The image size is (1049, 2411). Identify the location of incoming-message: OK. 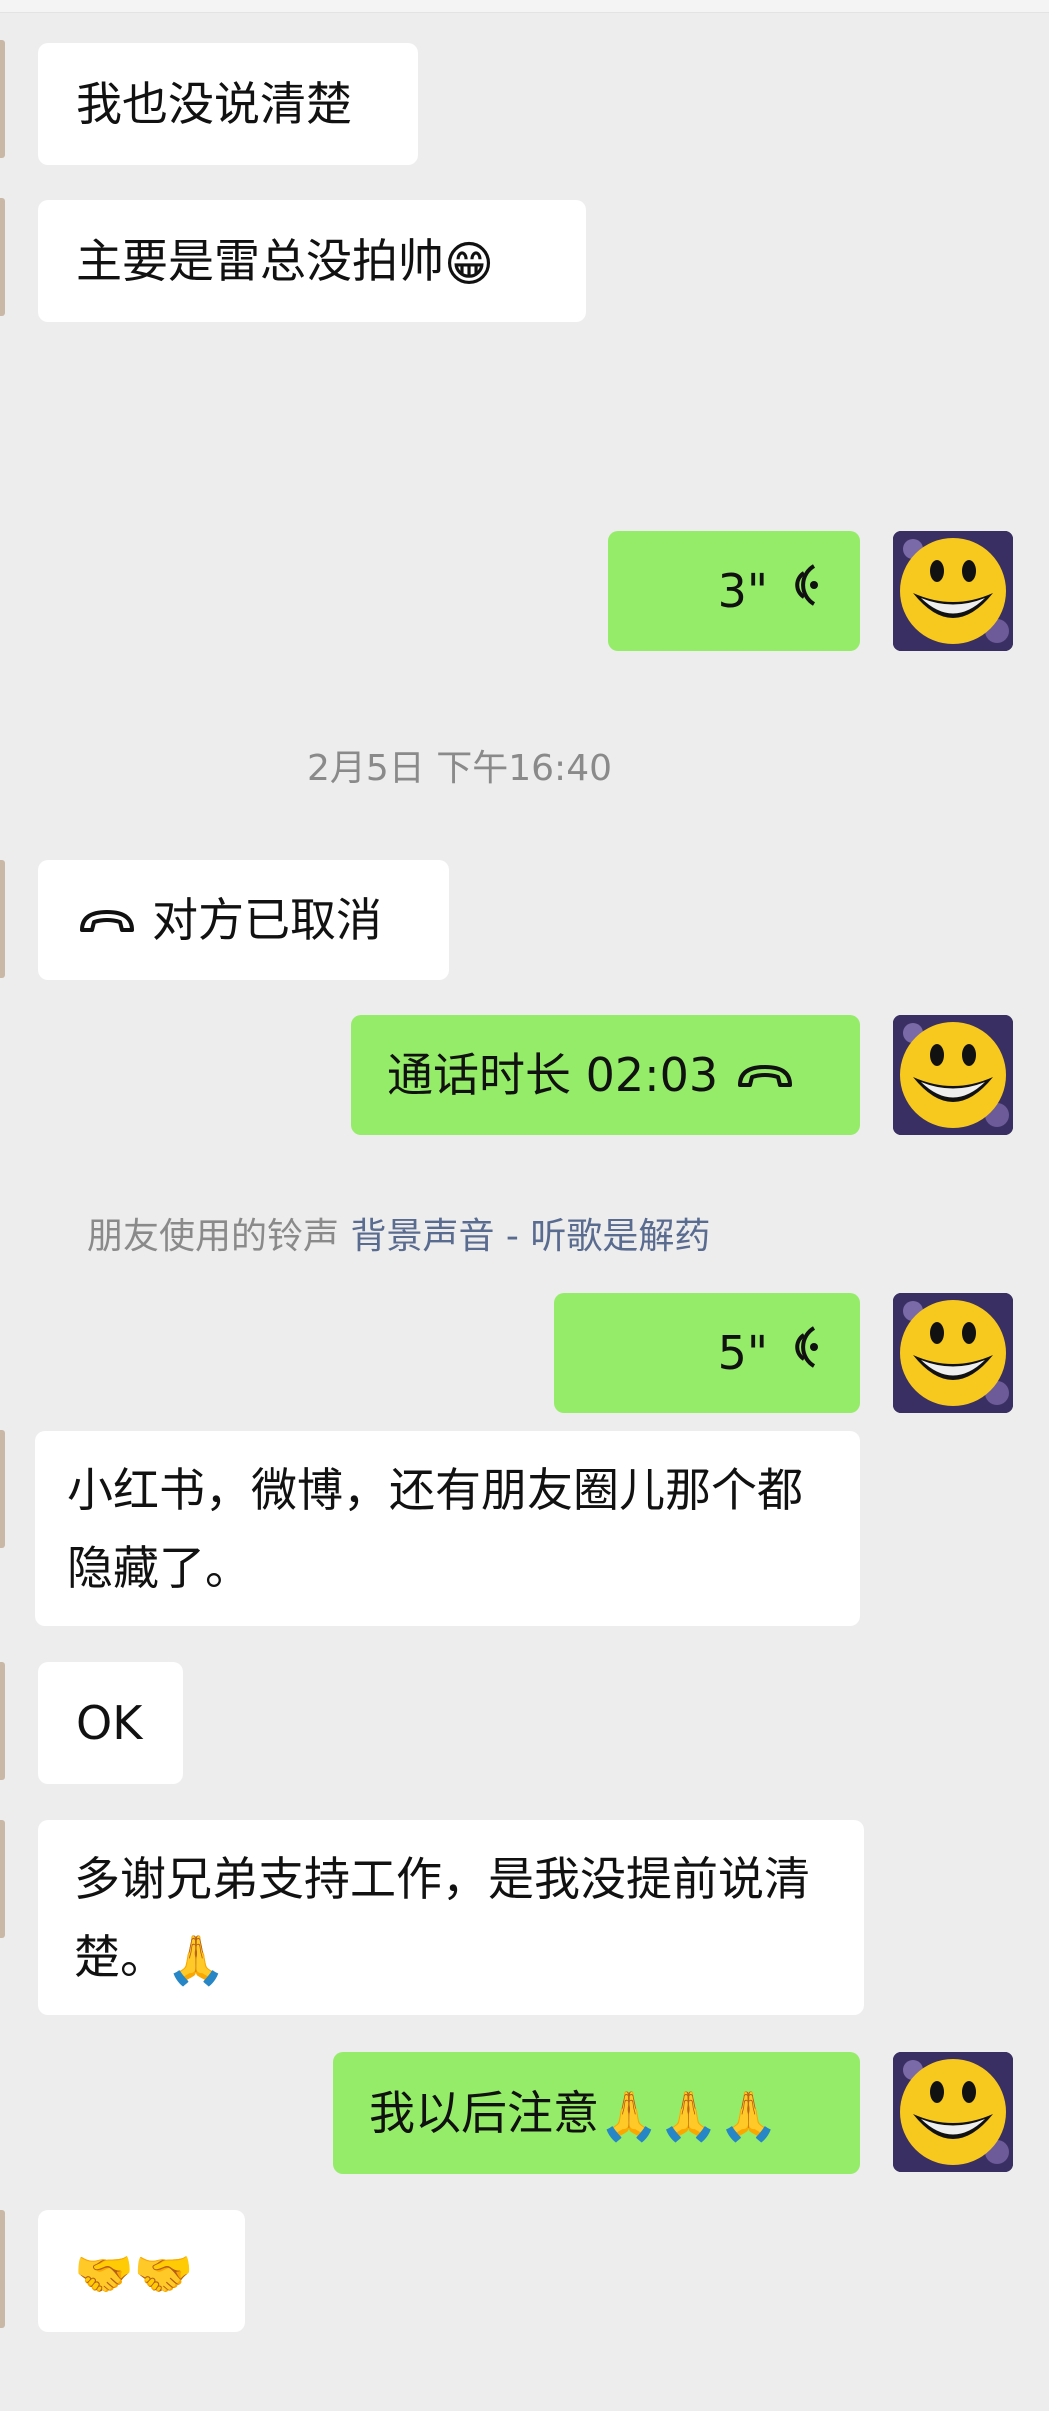
(110, 1723).